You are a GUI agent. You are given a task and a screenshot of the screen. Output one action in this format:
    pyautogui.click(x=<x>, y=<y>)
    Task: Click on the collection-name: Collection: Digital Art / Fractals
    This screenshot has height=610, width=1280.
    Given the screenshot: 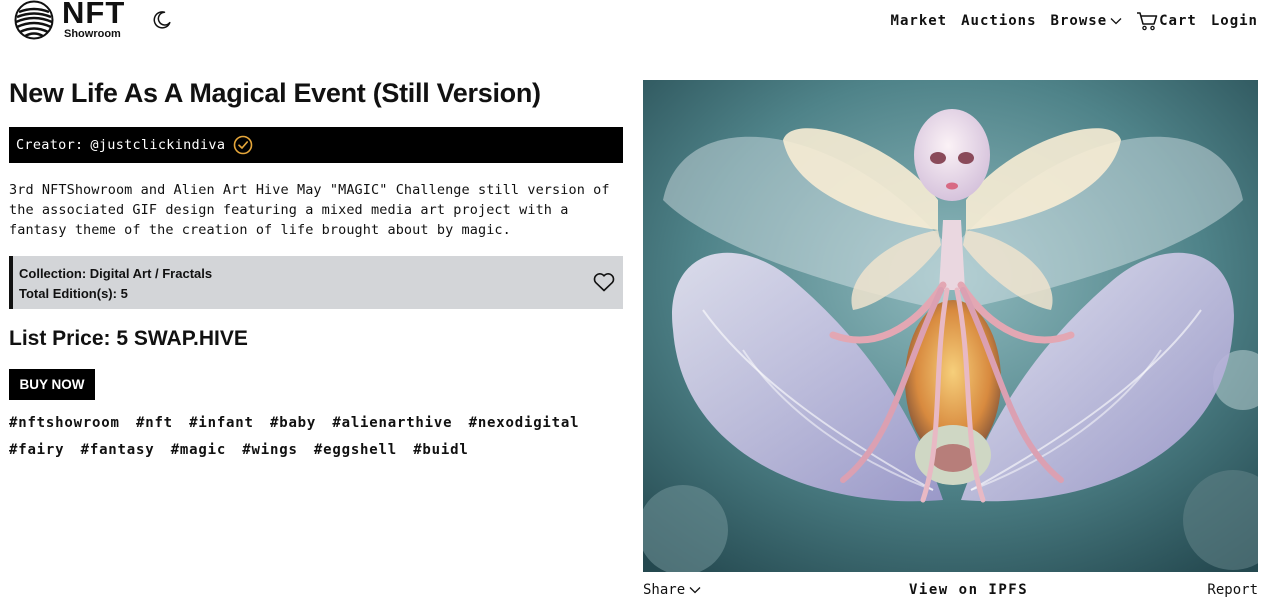 What is the action you would take?
    pyautogui.click(x=321, y=274)
    